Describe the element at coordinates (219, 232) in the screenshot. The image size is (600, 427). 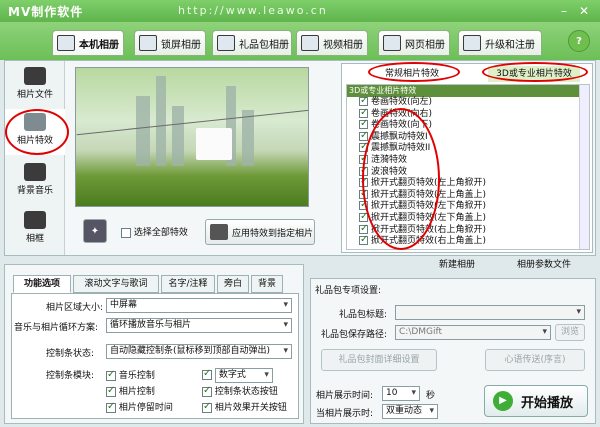
I see `apply-check-icon` at that location.